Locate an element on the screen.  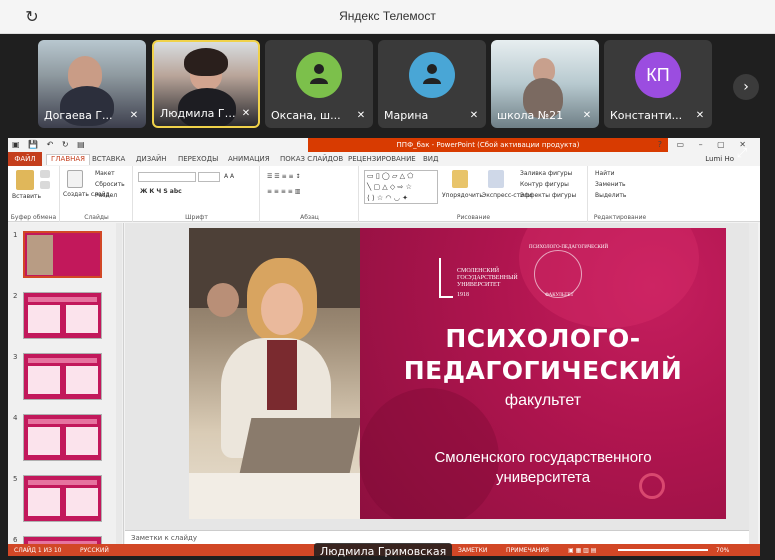
shape-fill-button: Заливка фигуры is located at coordinates (546, 173).